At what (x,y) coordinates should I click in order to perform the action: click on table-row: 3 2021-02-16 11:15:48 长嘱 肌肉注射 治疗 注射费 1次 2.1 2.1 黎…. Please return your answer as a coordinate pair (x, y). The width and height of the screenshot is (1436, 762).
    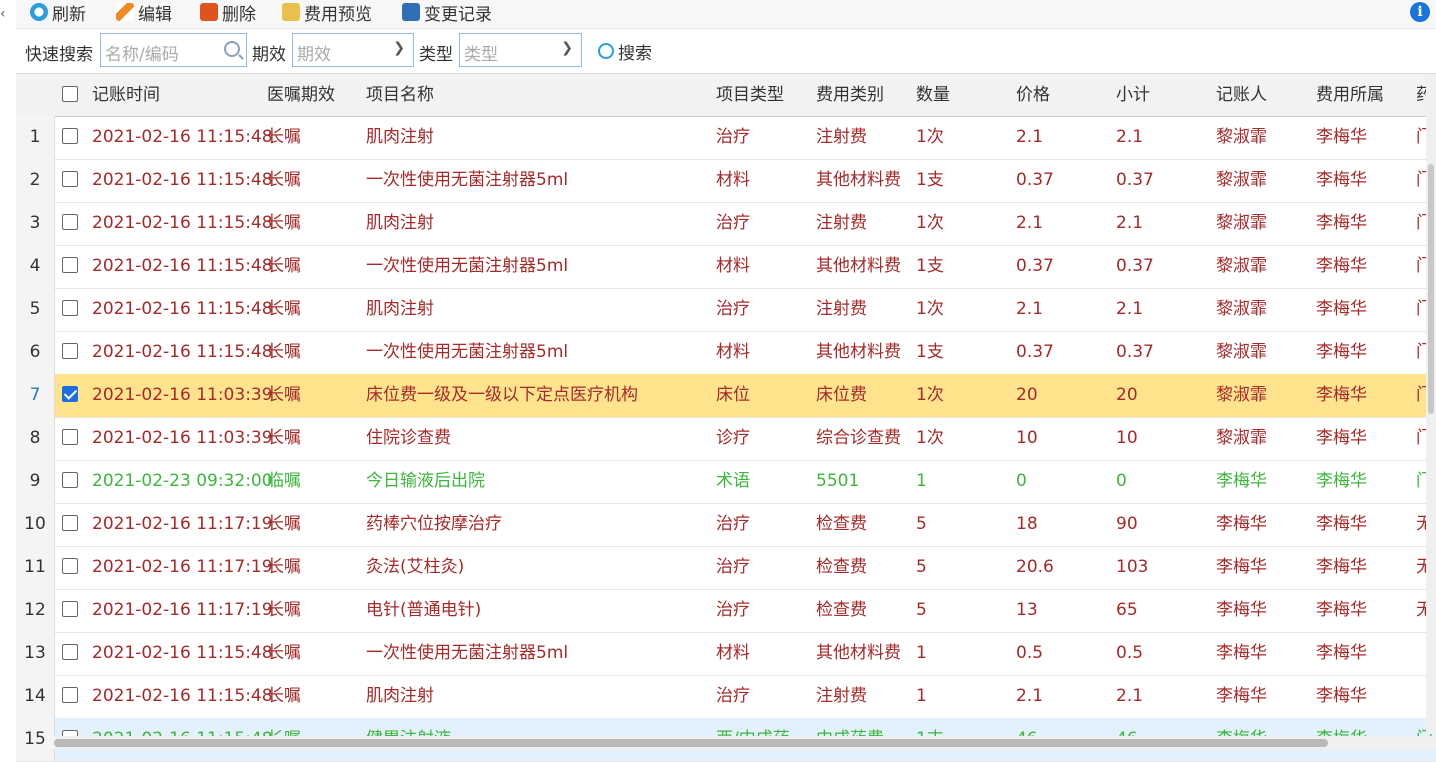
    Looking at the image, I should click on (726, 224).